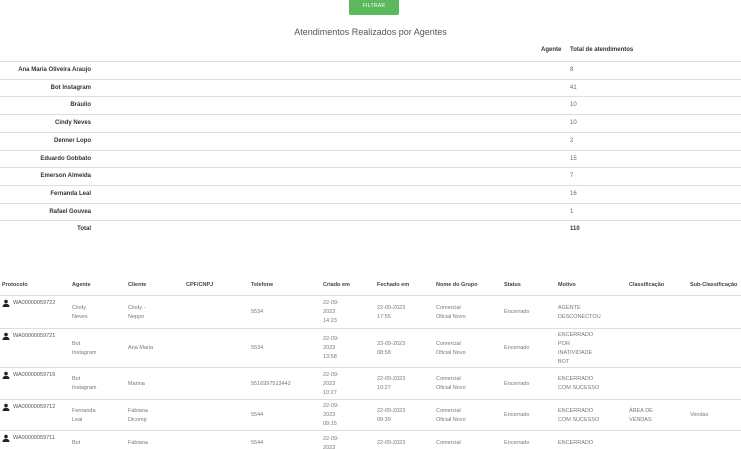 Image resolution: width=741 pixels, height=449 pixels. Describe the element at coordinates (76, 343) in the screenshot. I see `cell-agente-line: Bot` at that location.